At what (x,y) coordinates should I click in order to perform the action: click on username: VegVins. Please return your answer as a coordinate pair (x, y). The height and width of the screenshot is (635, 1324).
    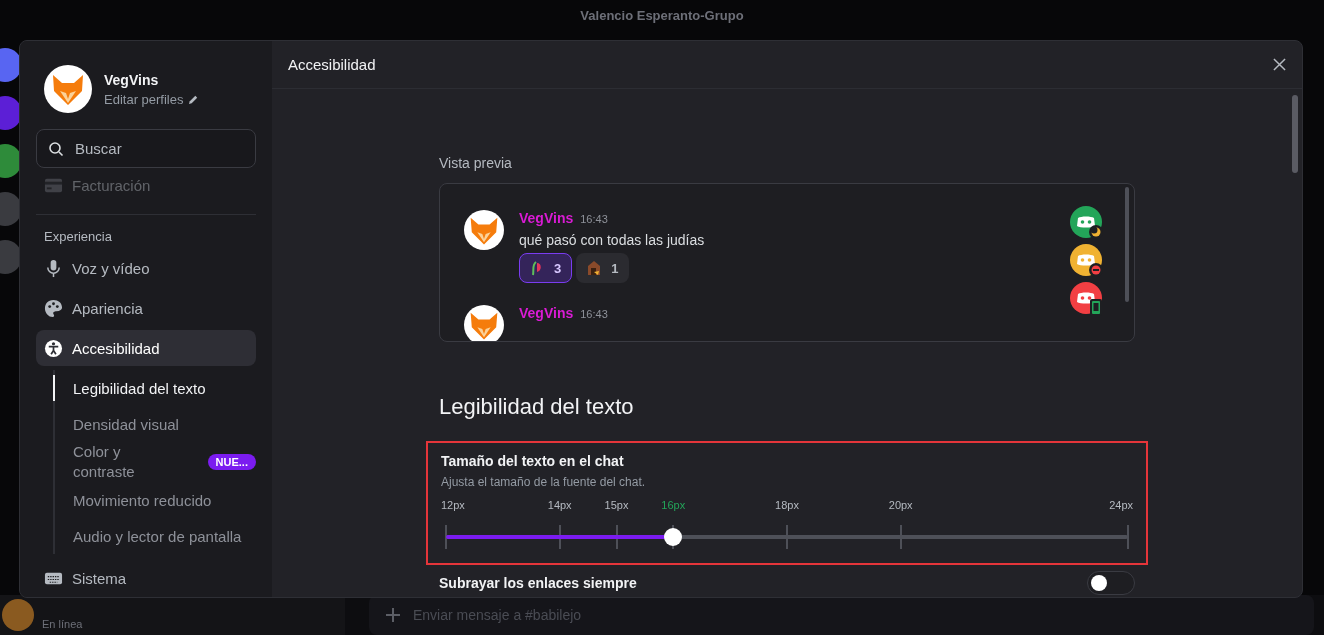
    Looking at the image, I should click on (132, 79).